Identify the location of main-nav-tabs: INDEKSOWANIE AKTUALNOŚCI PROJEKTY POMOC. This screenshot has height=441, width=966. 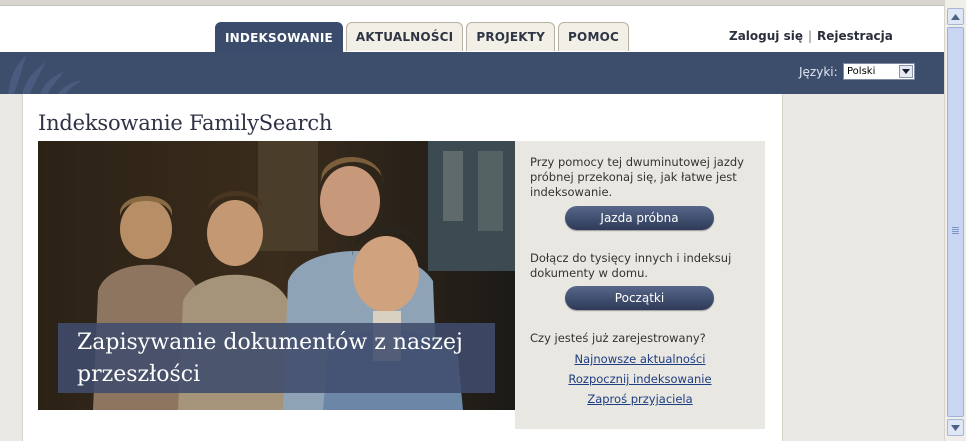
(422, 37).